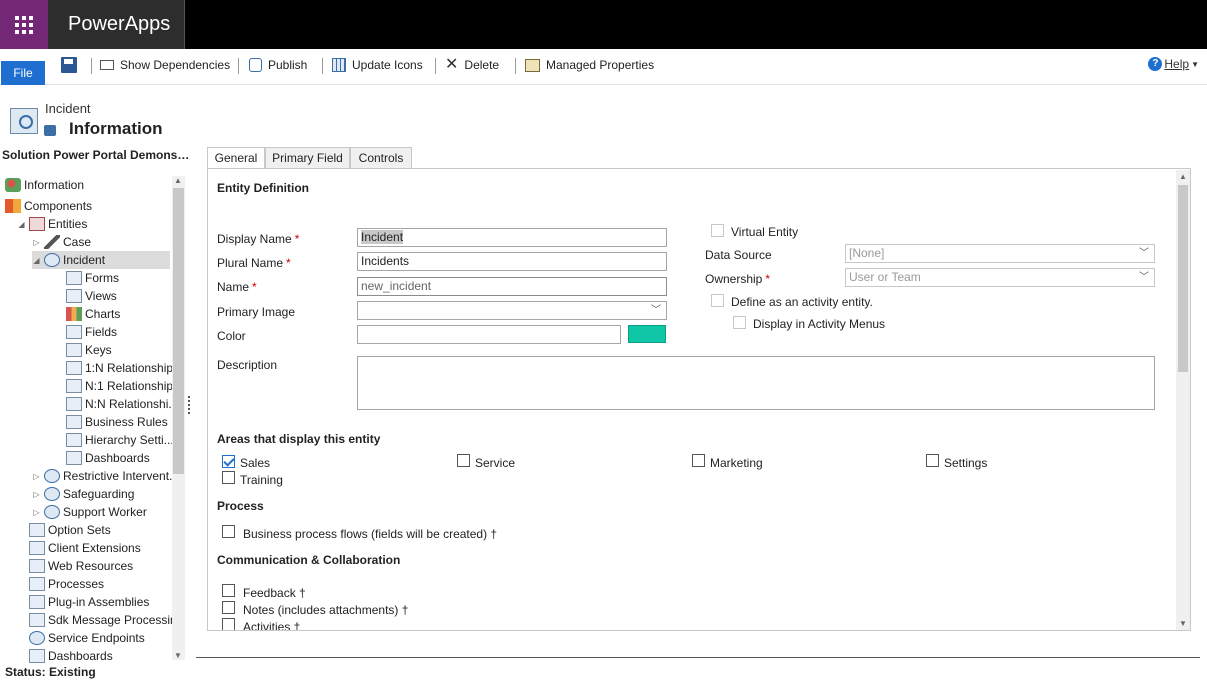 The height and width of the screenshot is (684, 1207). I want to click on nav-item-client-extensions: Client Extensions, so click(85, 548).